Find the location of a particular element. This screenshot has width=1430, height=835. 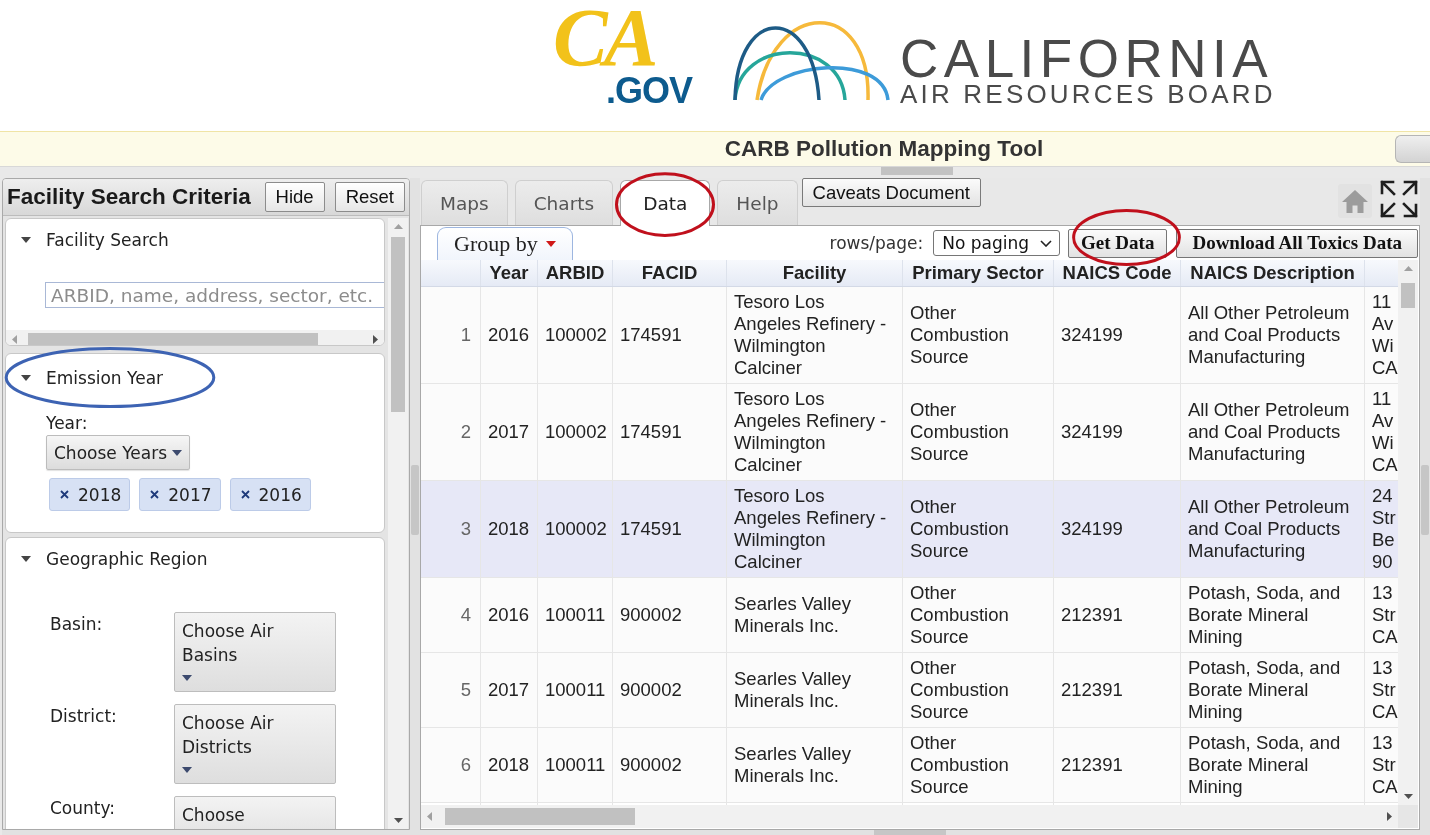

table-cell: 174591 is located at coordinates (670, 432).